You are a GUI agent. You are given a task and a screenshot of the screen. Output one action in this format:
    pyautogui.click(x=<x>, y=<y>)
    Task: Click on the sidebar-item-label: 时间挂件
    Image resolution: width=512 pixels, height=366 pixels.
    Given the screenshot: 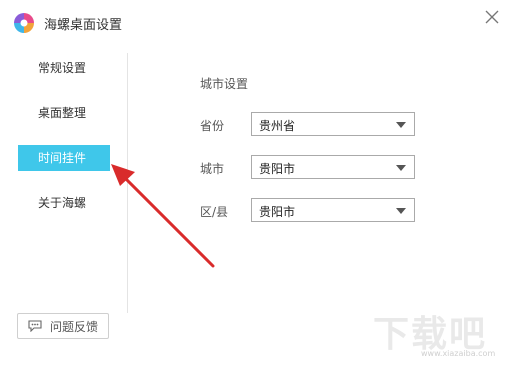 What is the action you would take?
    pyautogui.click(x=62, y=158)
    